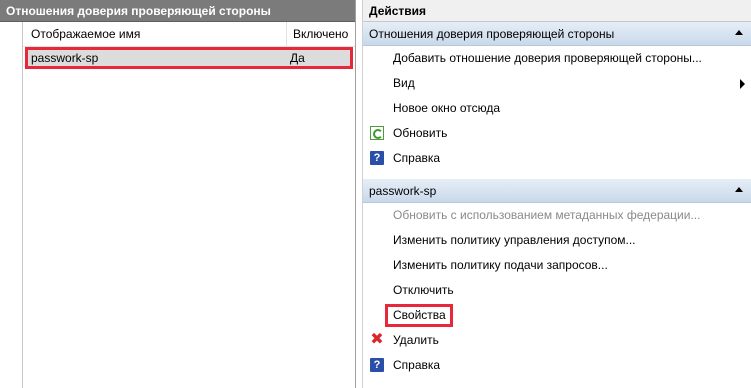 This screenshot has height=388, width=751. What do you see at coordinates (557, 290) in the screenshot?
I see `action-disable: Отключить` at bounding box center [557, 290].